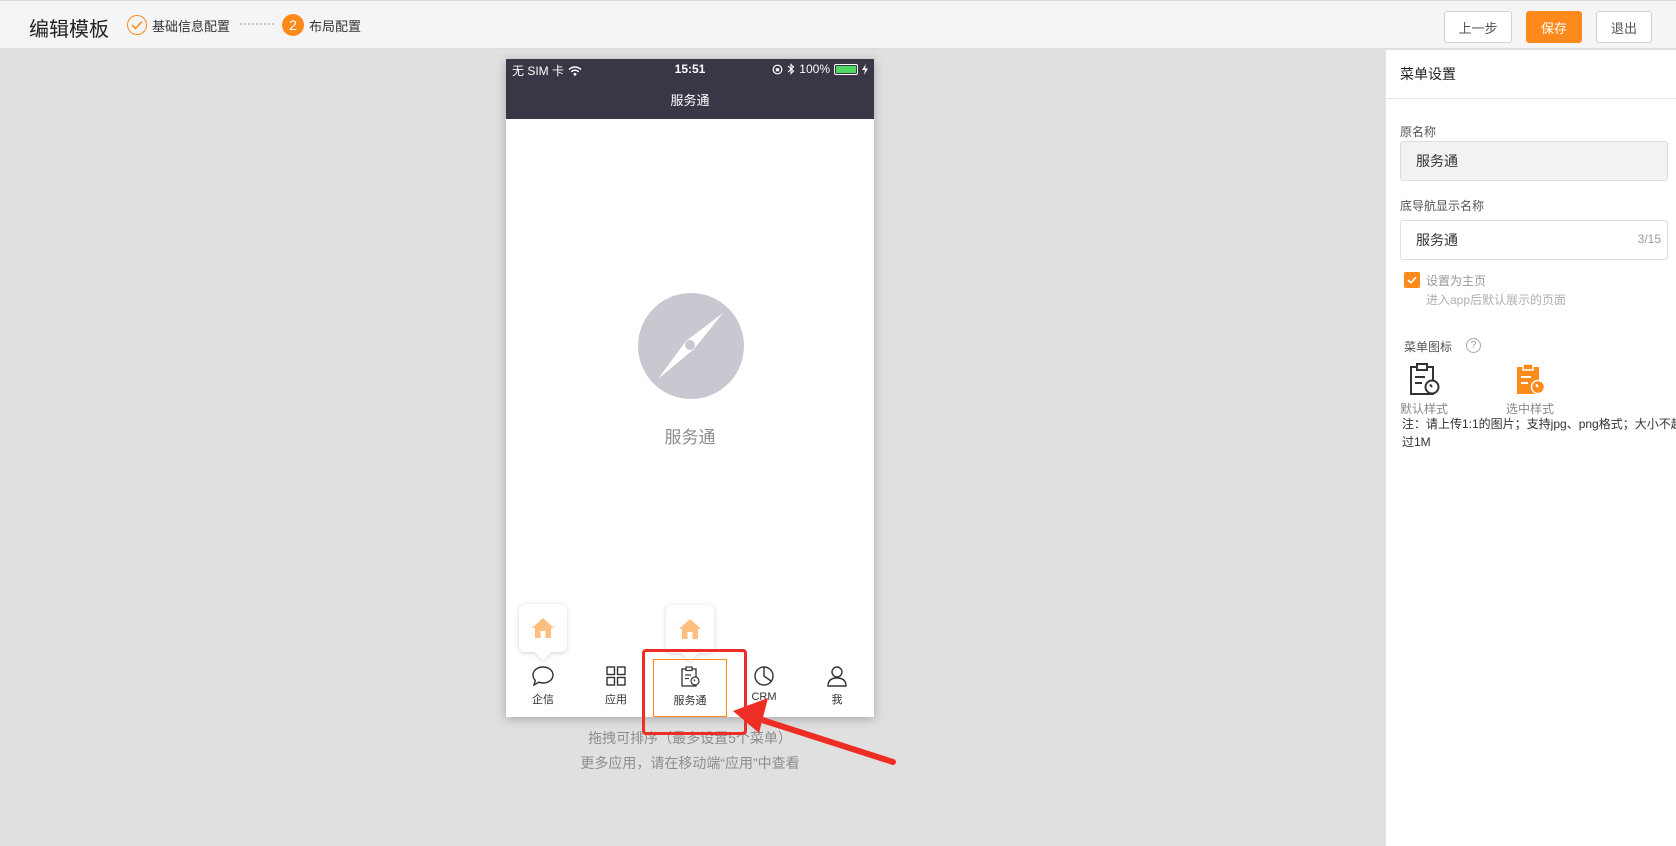 The width and height of the screenshot is (1676, 846). Describe the element at coordinates (1649, 239) in the screenshot. I see `char-counter: 3/15` at that location.